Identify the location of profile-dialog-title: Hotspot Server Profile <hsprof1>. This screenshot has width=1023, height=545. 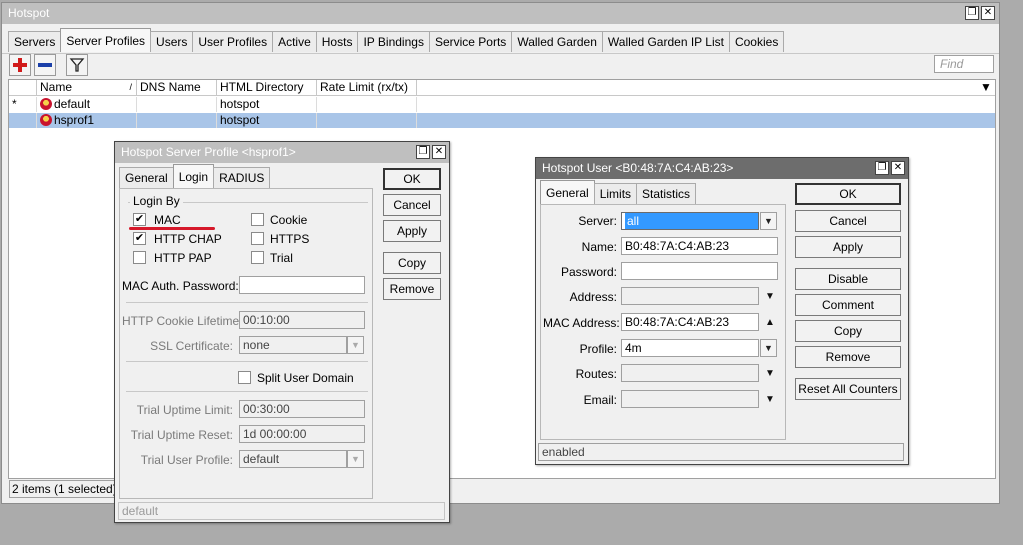
(208, 152).